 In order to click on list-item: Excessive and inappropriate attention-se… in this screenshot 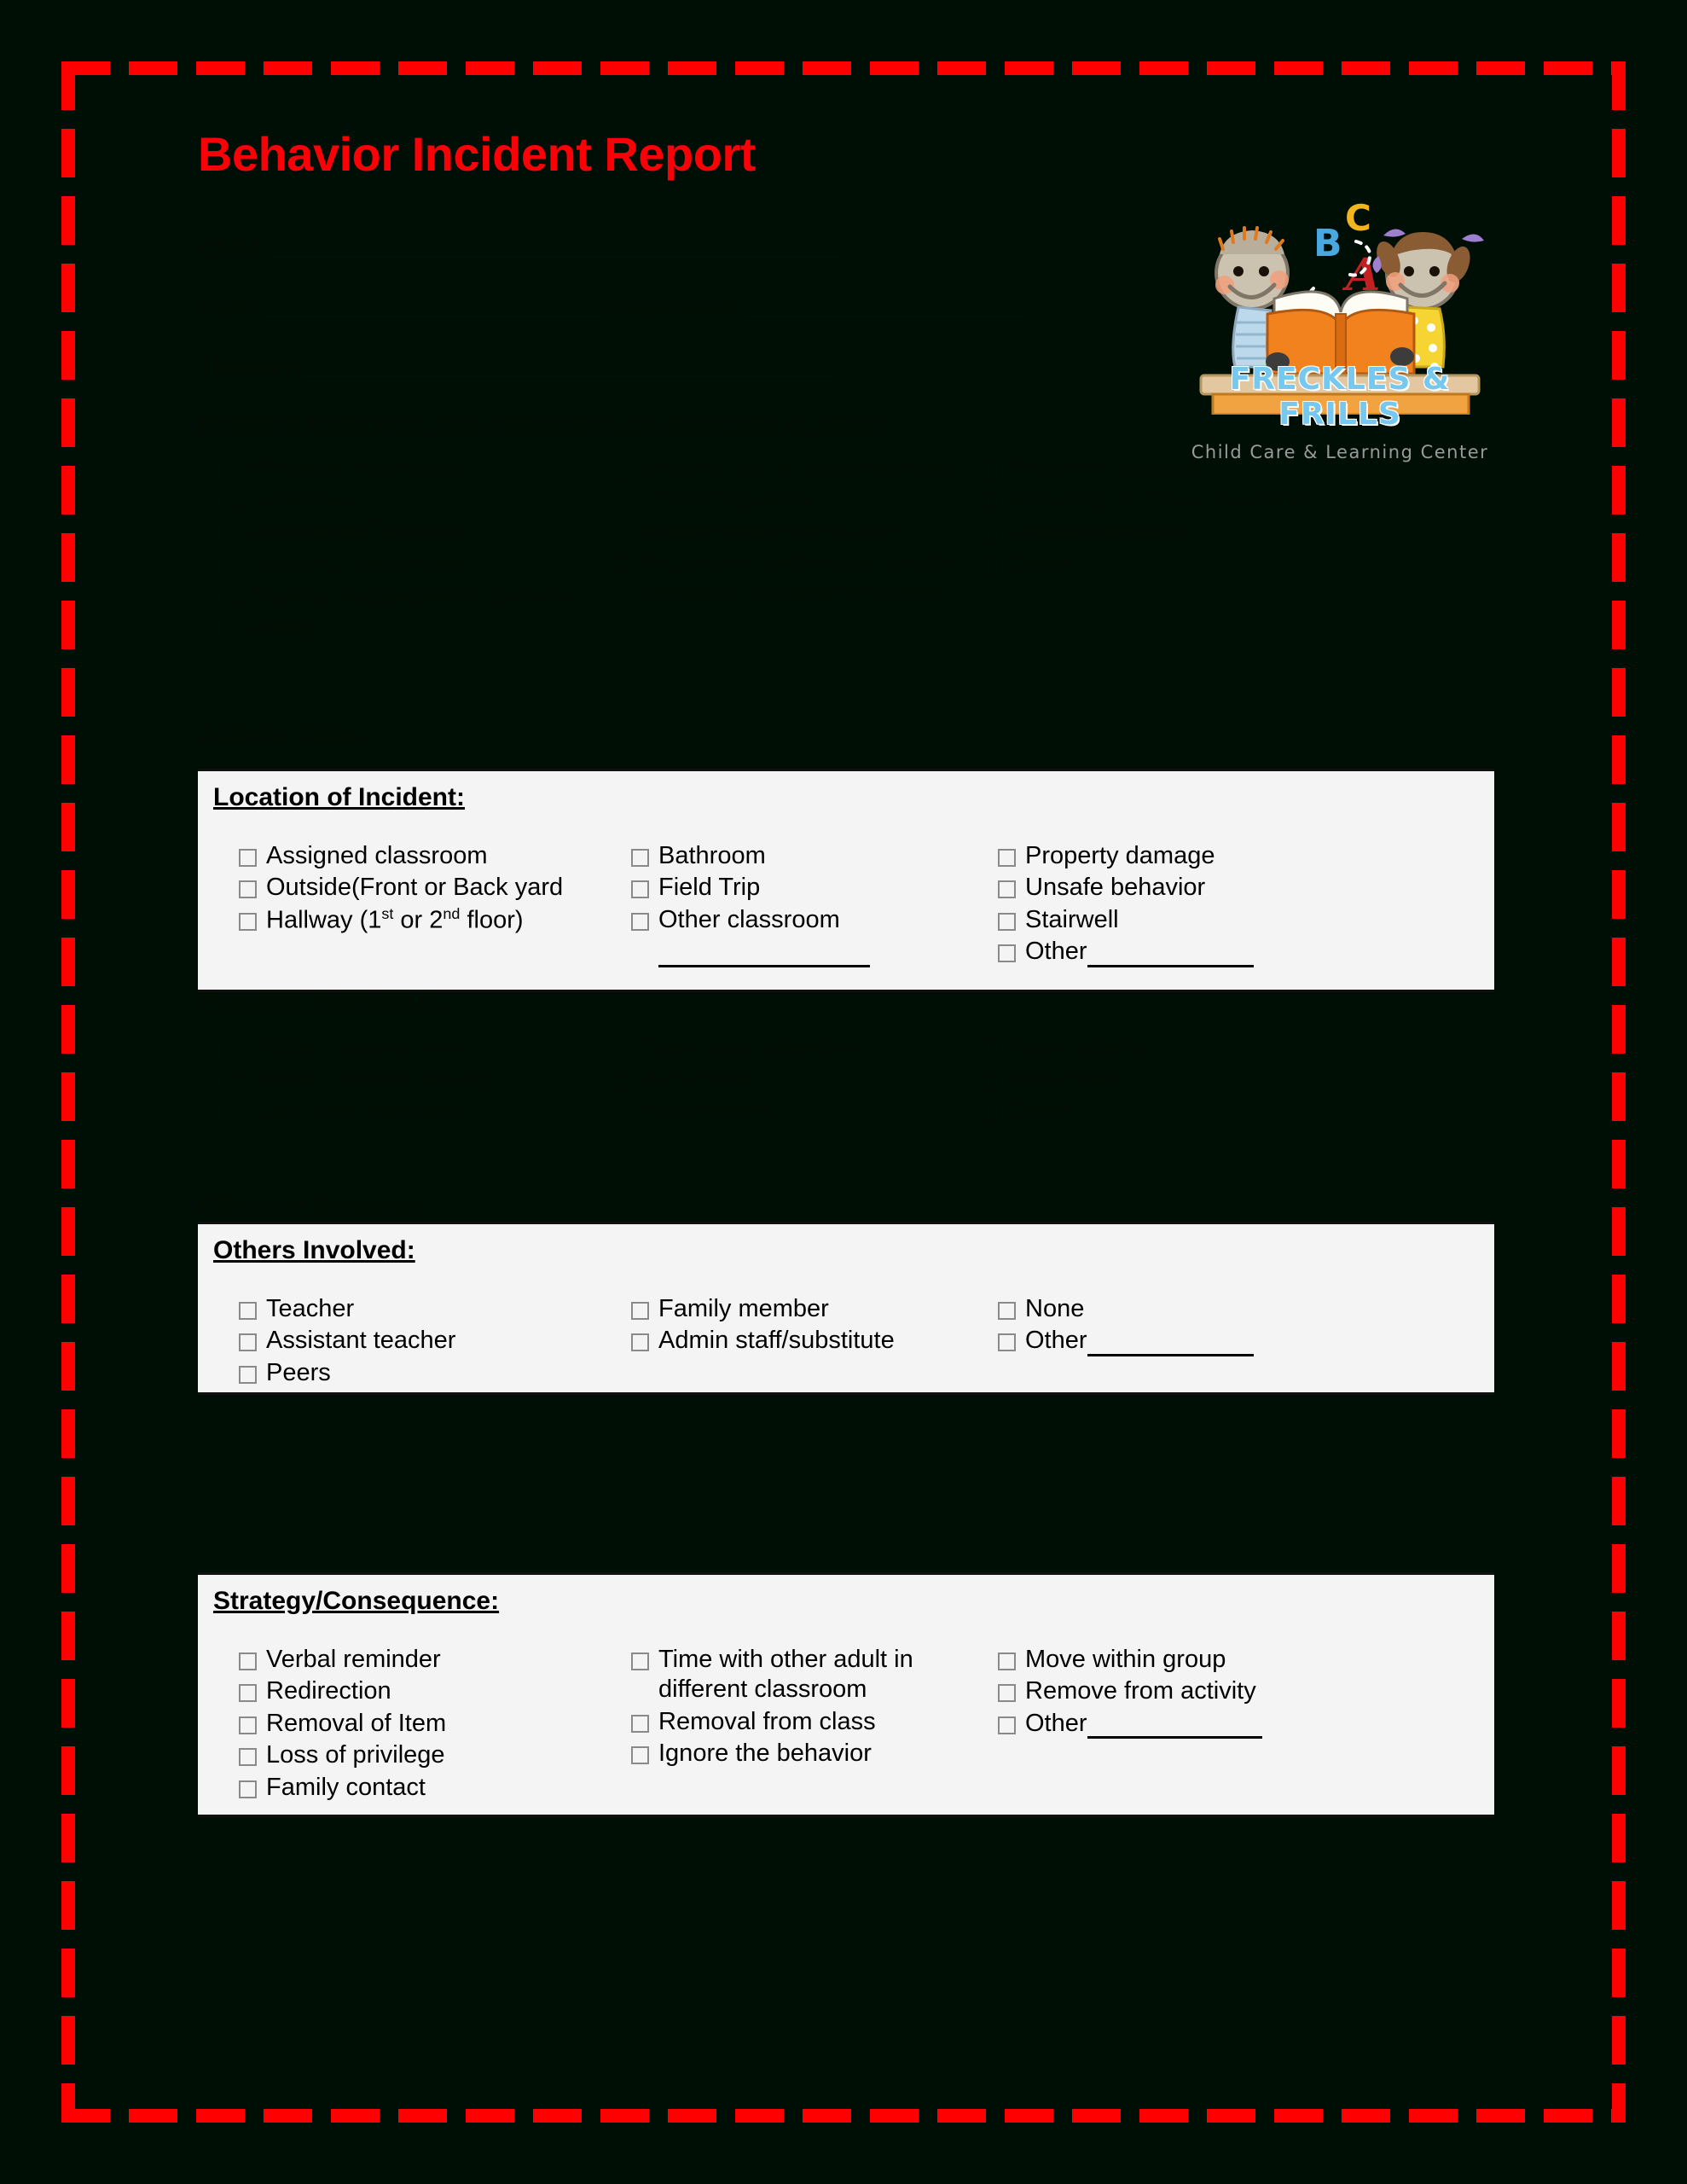, I will do `click(774, 579)`.